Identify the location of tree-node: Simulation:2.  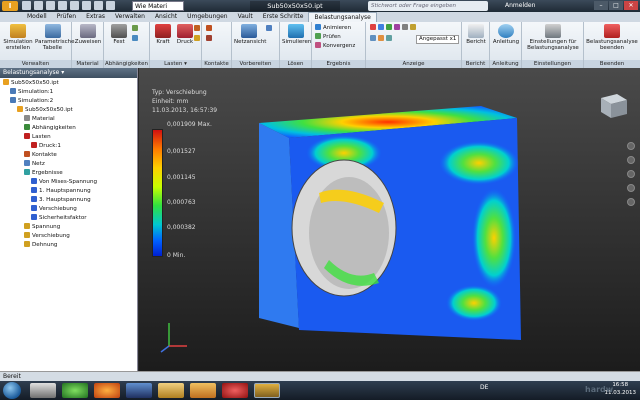
(68, 101).